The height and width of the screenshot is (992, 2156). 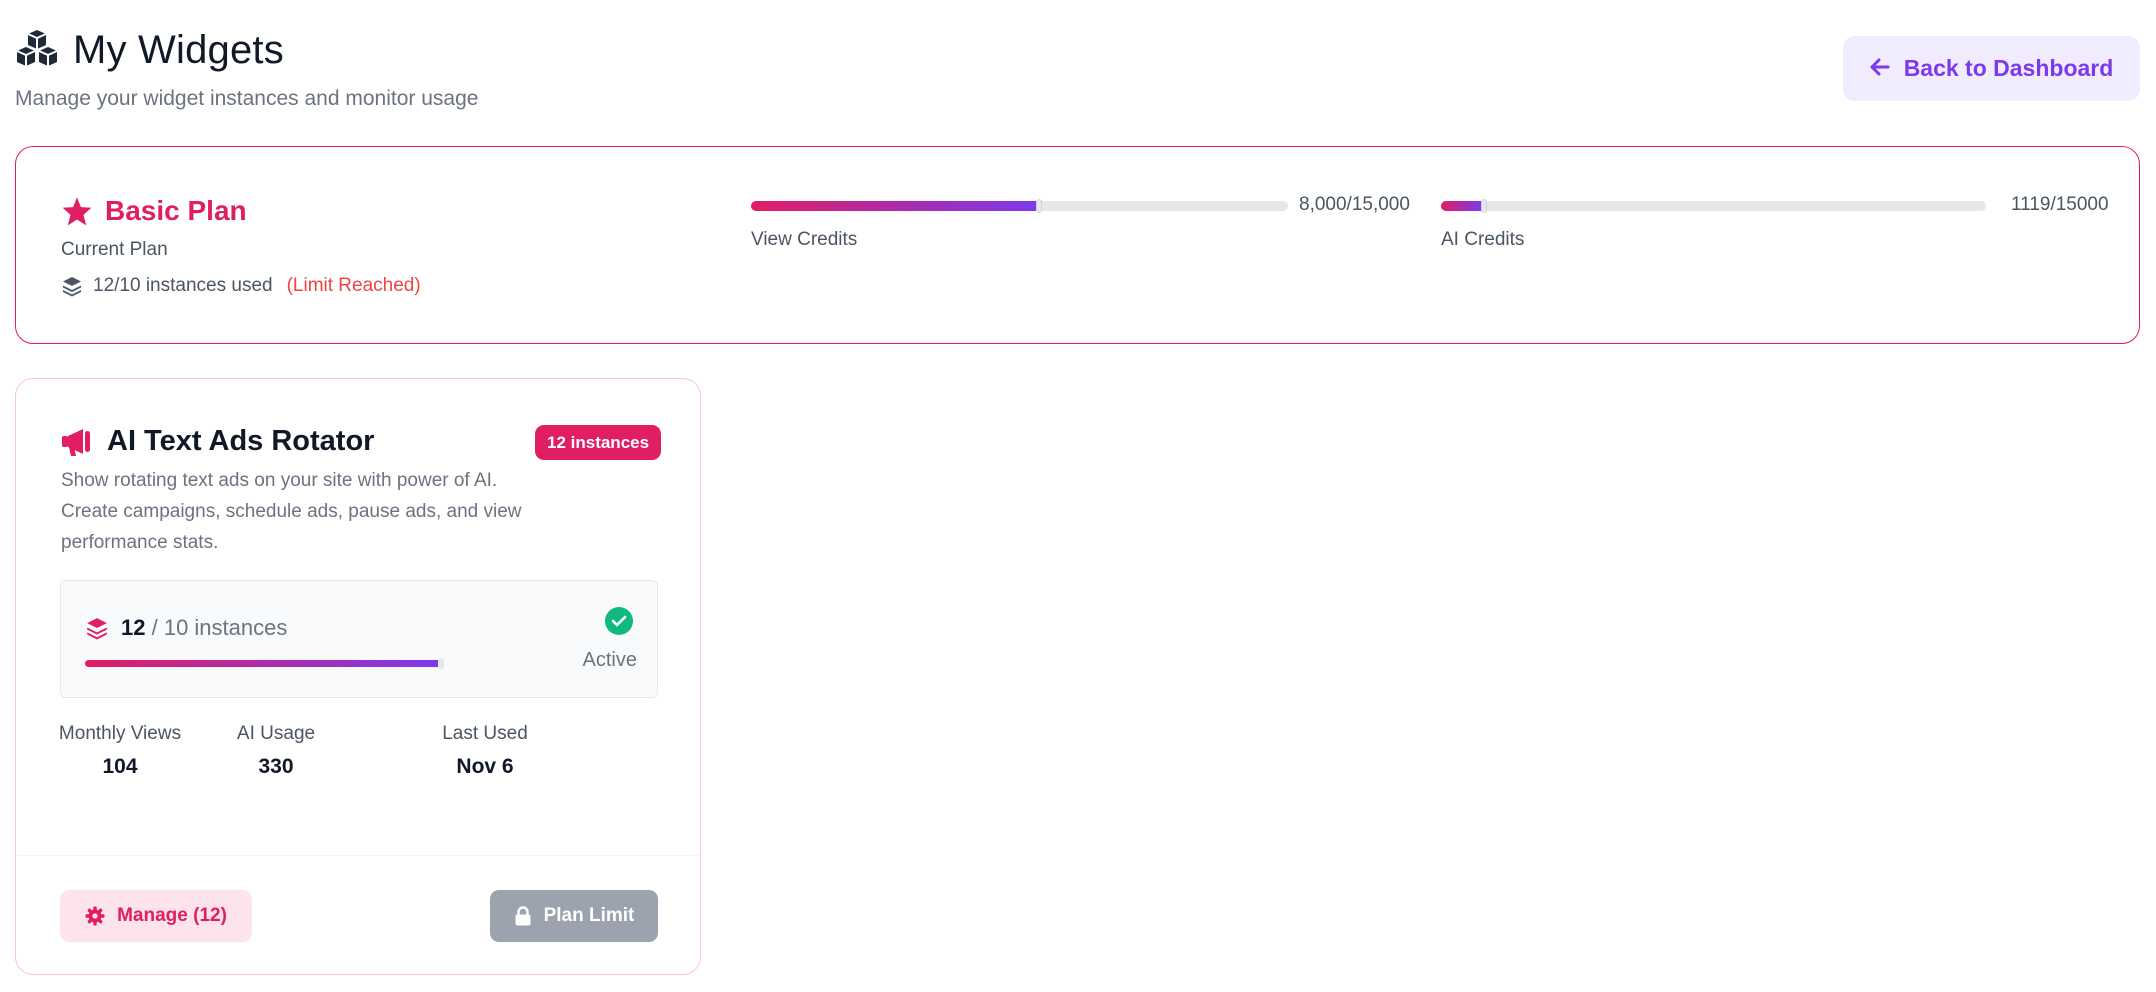 What do you see at coordinates (1483, 239) in the screenshot?
I see `ai-credits-label: AI Credits` at bounding box center [1483, 239].